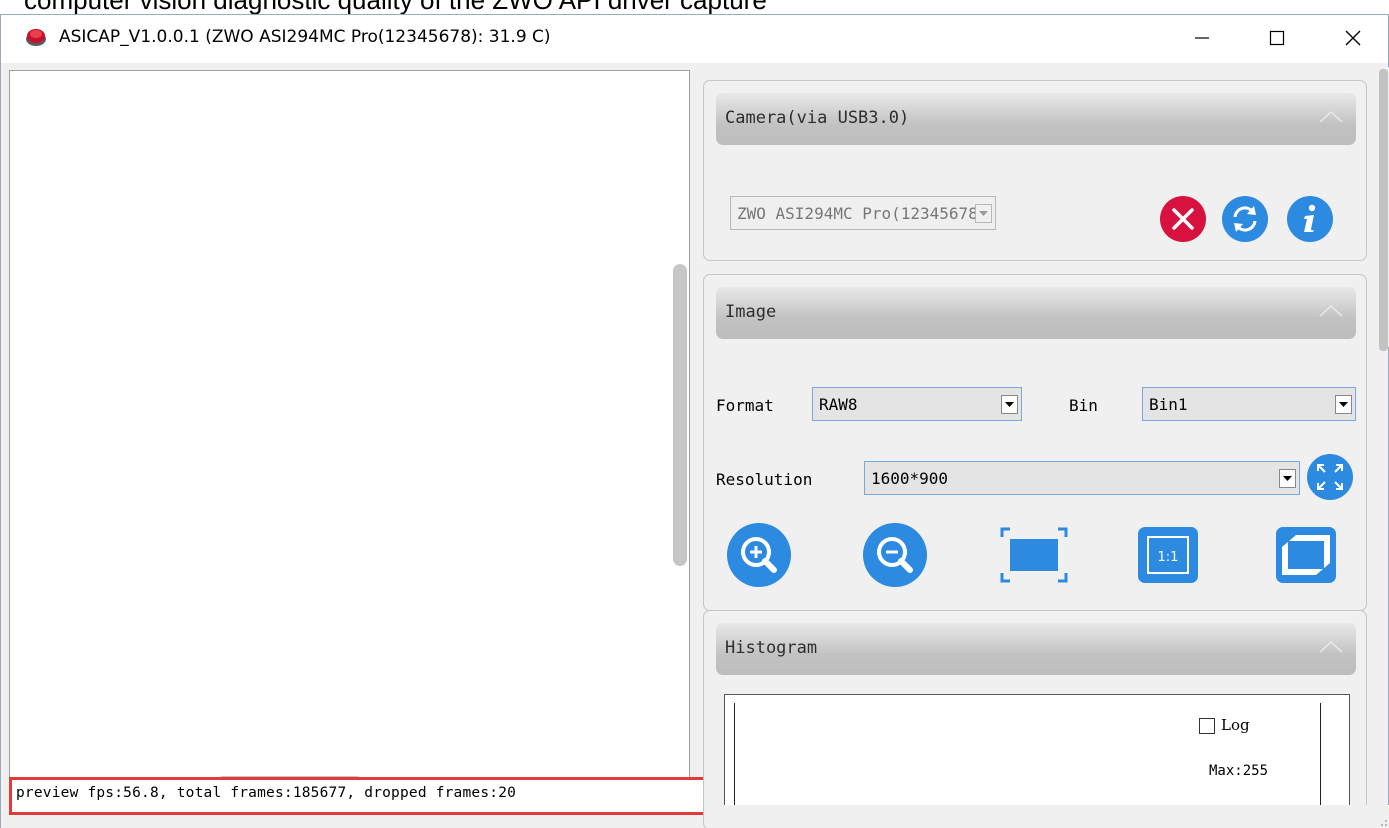 The height and width of the screenshot is (828, 1389). I want to click on settings-panel-scrollbar, so click(1382, 209).